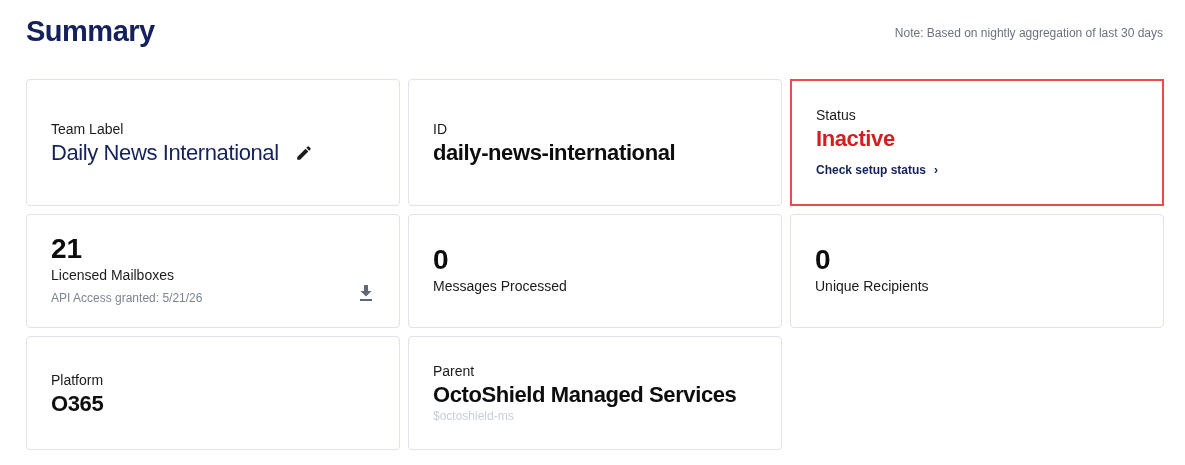  I want to click on note-text: Note: Based on nightly aggregation of last 30 days, so click(1028, 33).